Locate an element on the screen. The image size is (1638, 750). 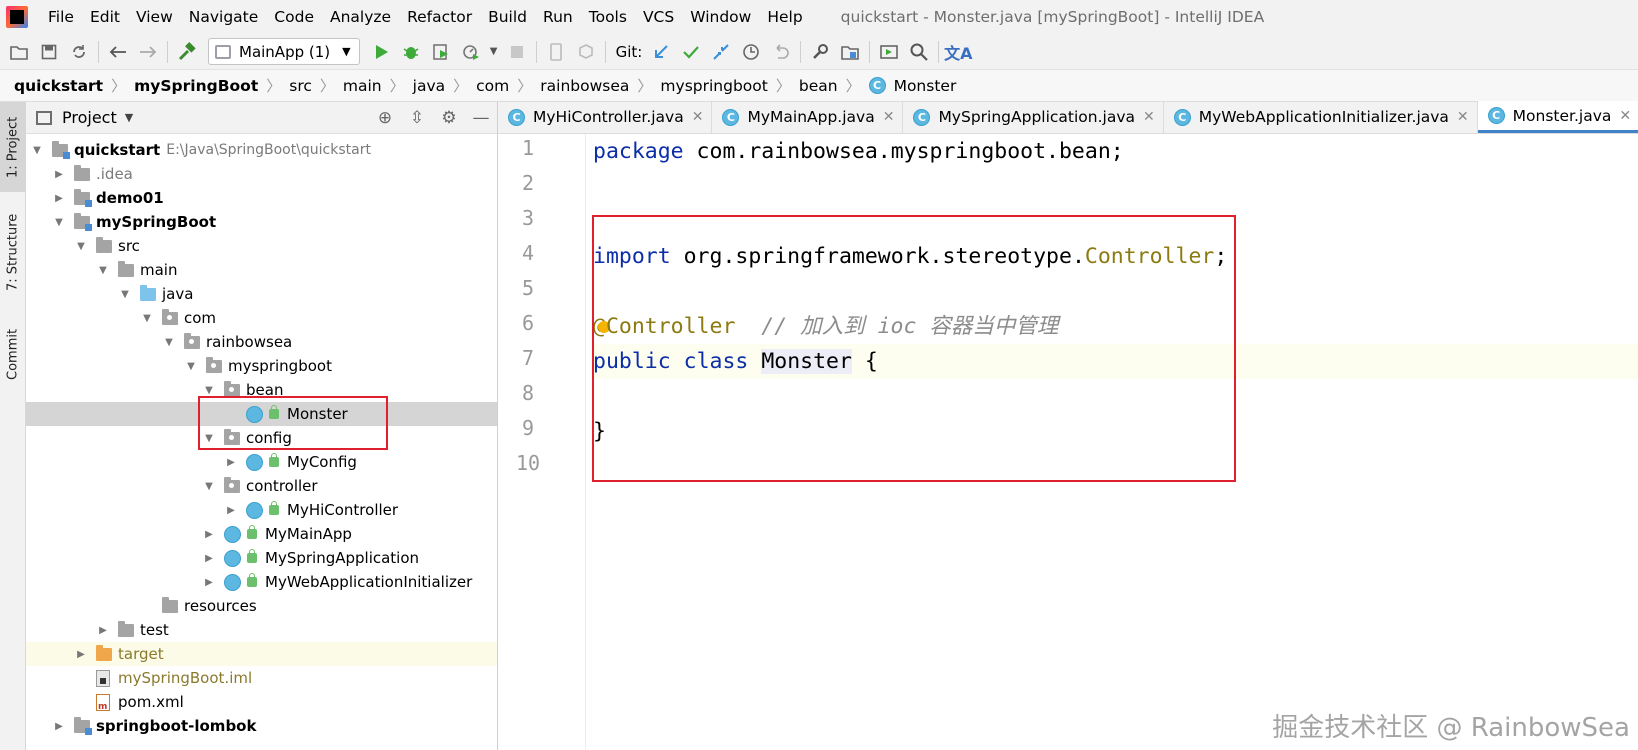
locate-target-icon: ⊕ is located at coordinates (385, 118).